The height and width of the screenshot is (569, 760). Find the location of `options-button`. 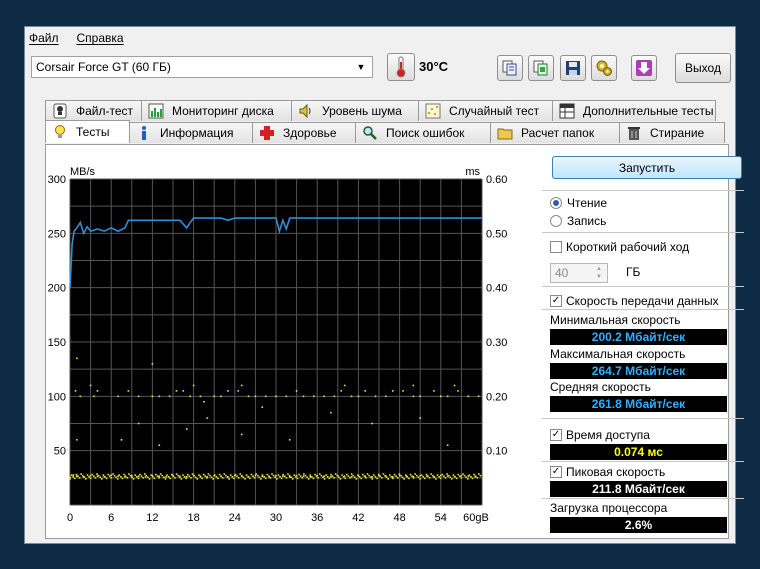

options-button is located at coordinates (604, 68).